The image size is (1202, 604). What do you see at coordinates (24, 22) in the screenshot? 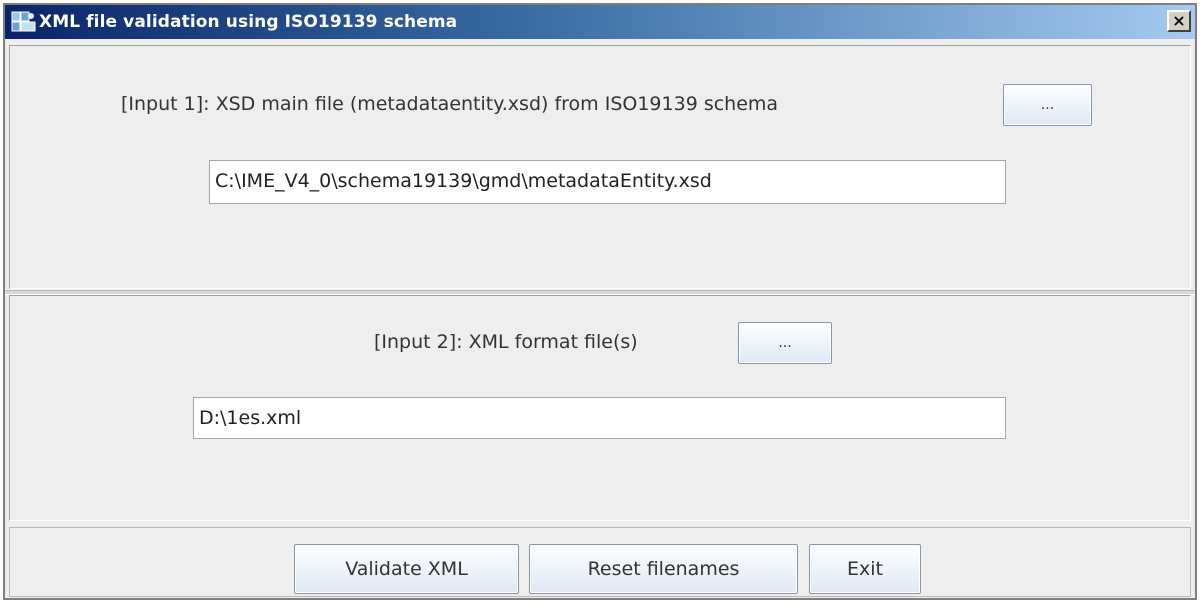
I see `app-icon` at bounding box center [24, 22].